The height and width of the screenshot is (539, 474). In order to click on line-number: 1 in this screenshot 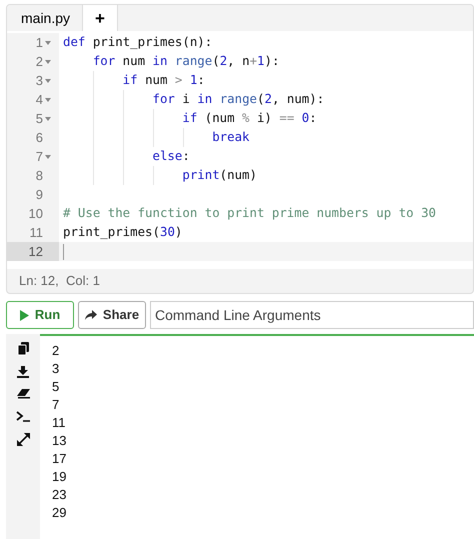, I will do `click(39, 43)`.